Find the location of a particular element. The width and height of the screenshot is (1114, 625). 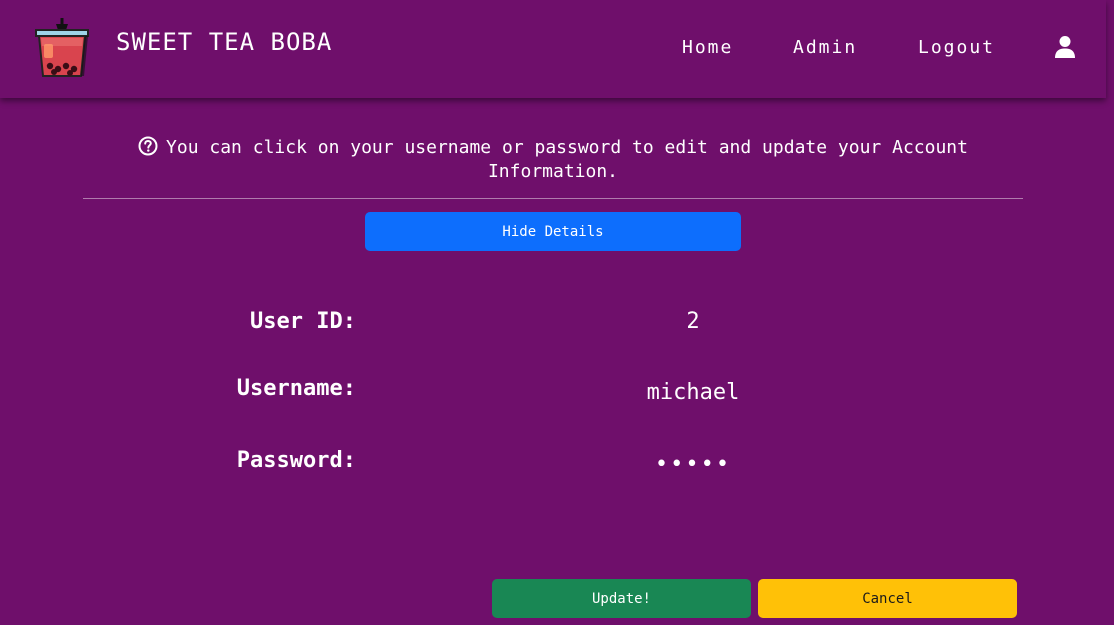

brand-title: SWEET TEA BOBA is located at coordinates (224, 42).